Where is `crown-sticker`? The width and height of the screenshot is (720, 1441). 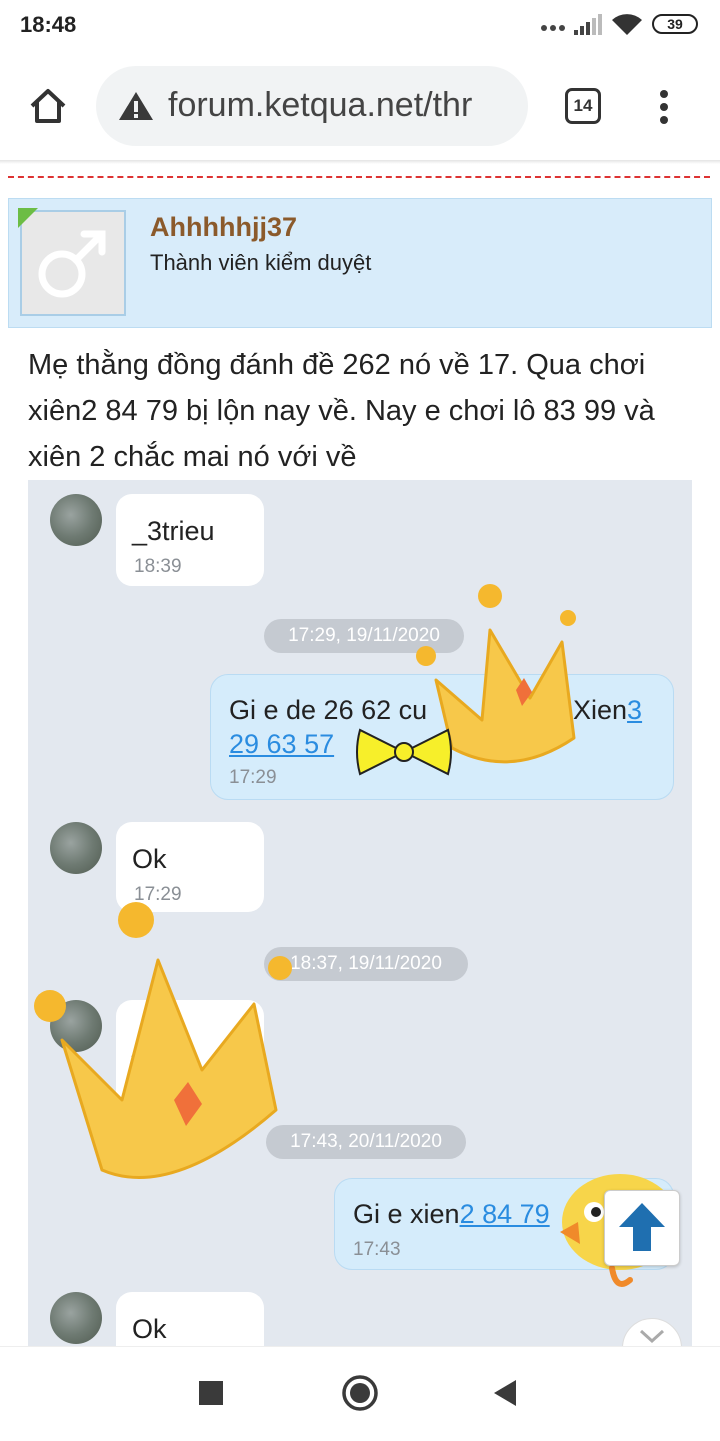 crown-sticker is located at coordinates (163, 1040).